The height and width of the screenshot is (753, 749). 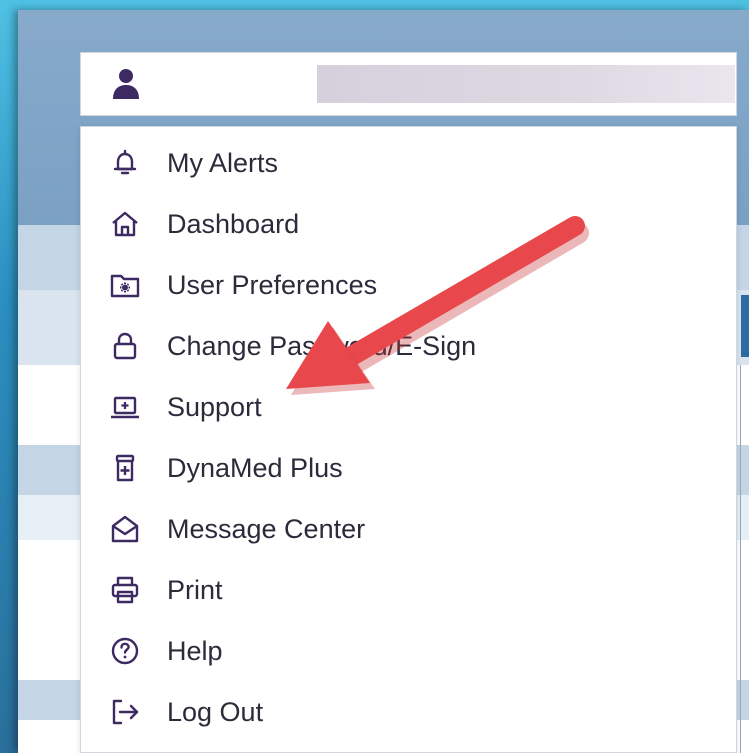 What do you see at coordinates (322, 346) in the screenshot?
I see `menu-item-label: Change Password/E-Sign` at bounding box center [322, 346].